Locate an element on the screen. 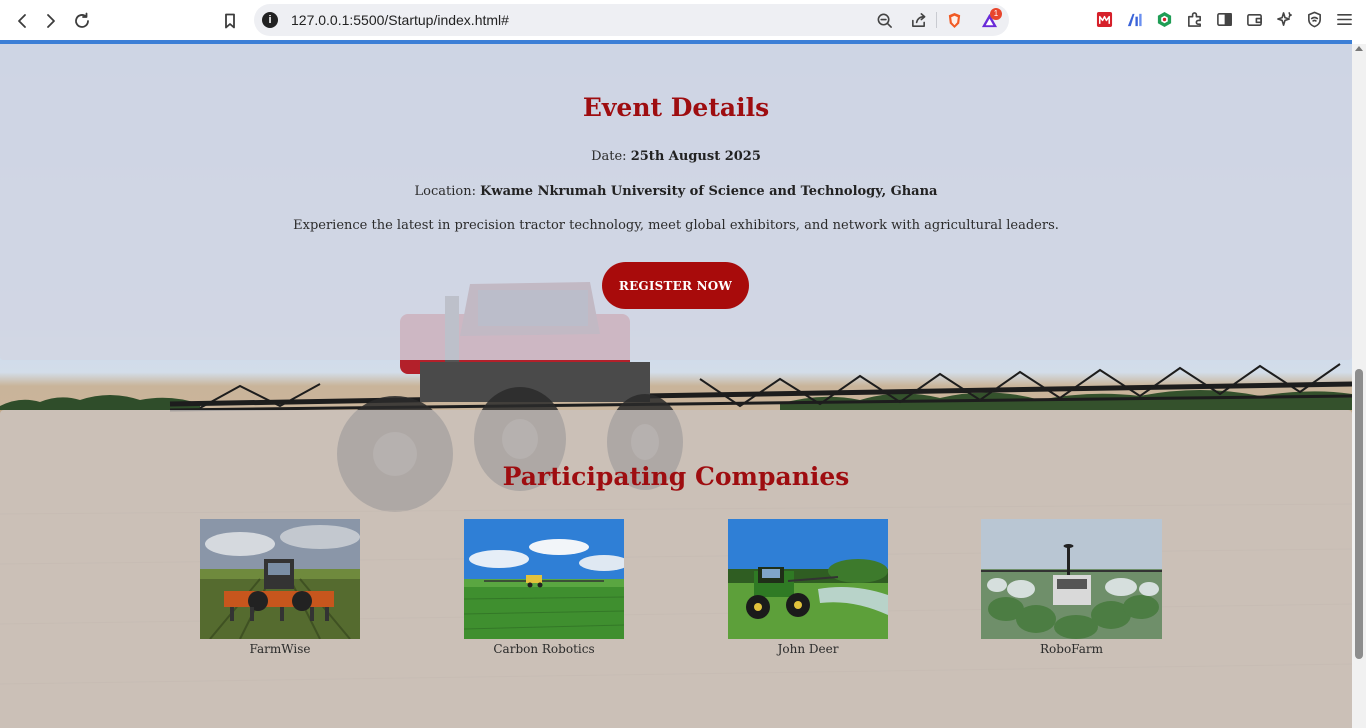 Image resolution: width=1366 pixels, height=728 pixels. scrollbar-thumb is located at coordinates (1359, 514).